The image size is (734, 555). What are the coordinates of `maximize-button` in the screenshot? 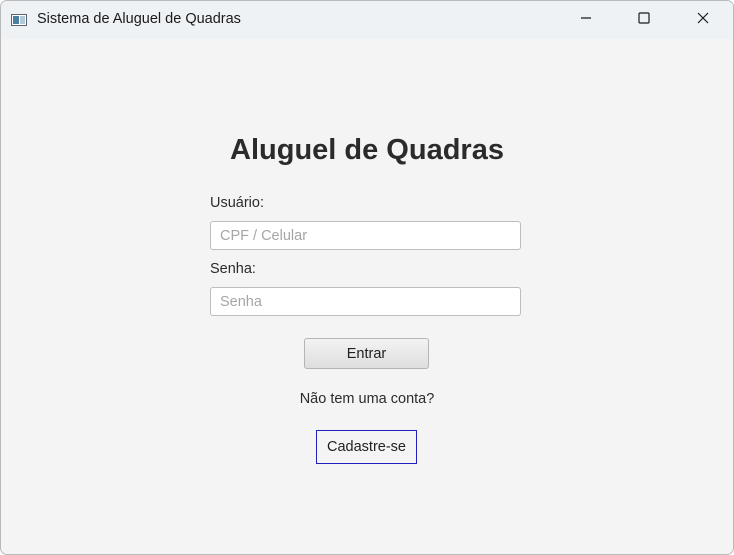 It's located at (644, 20).